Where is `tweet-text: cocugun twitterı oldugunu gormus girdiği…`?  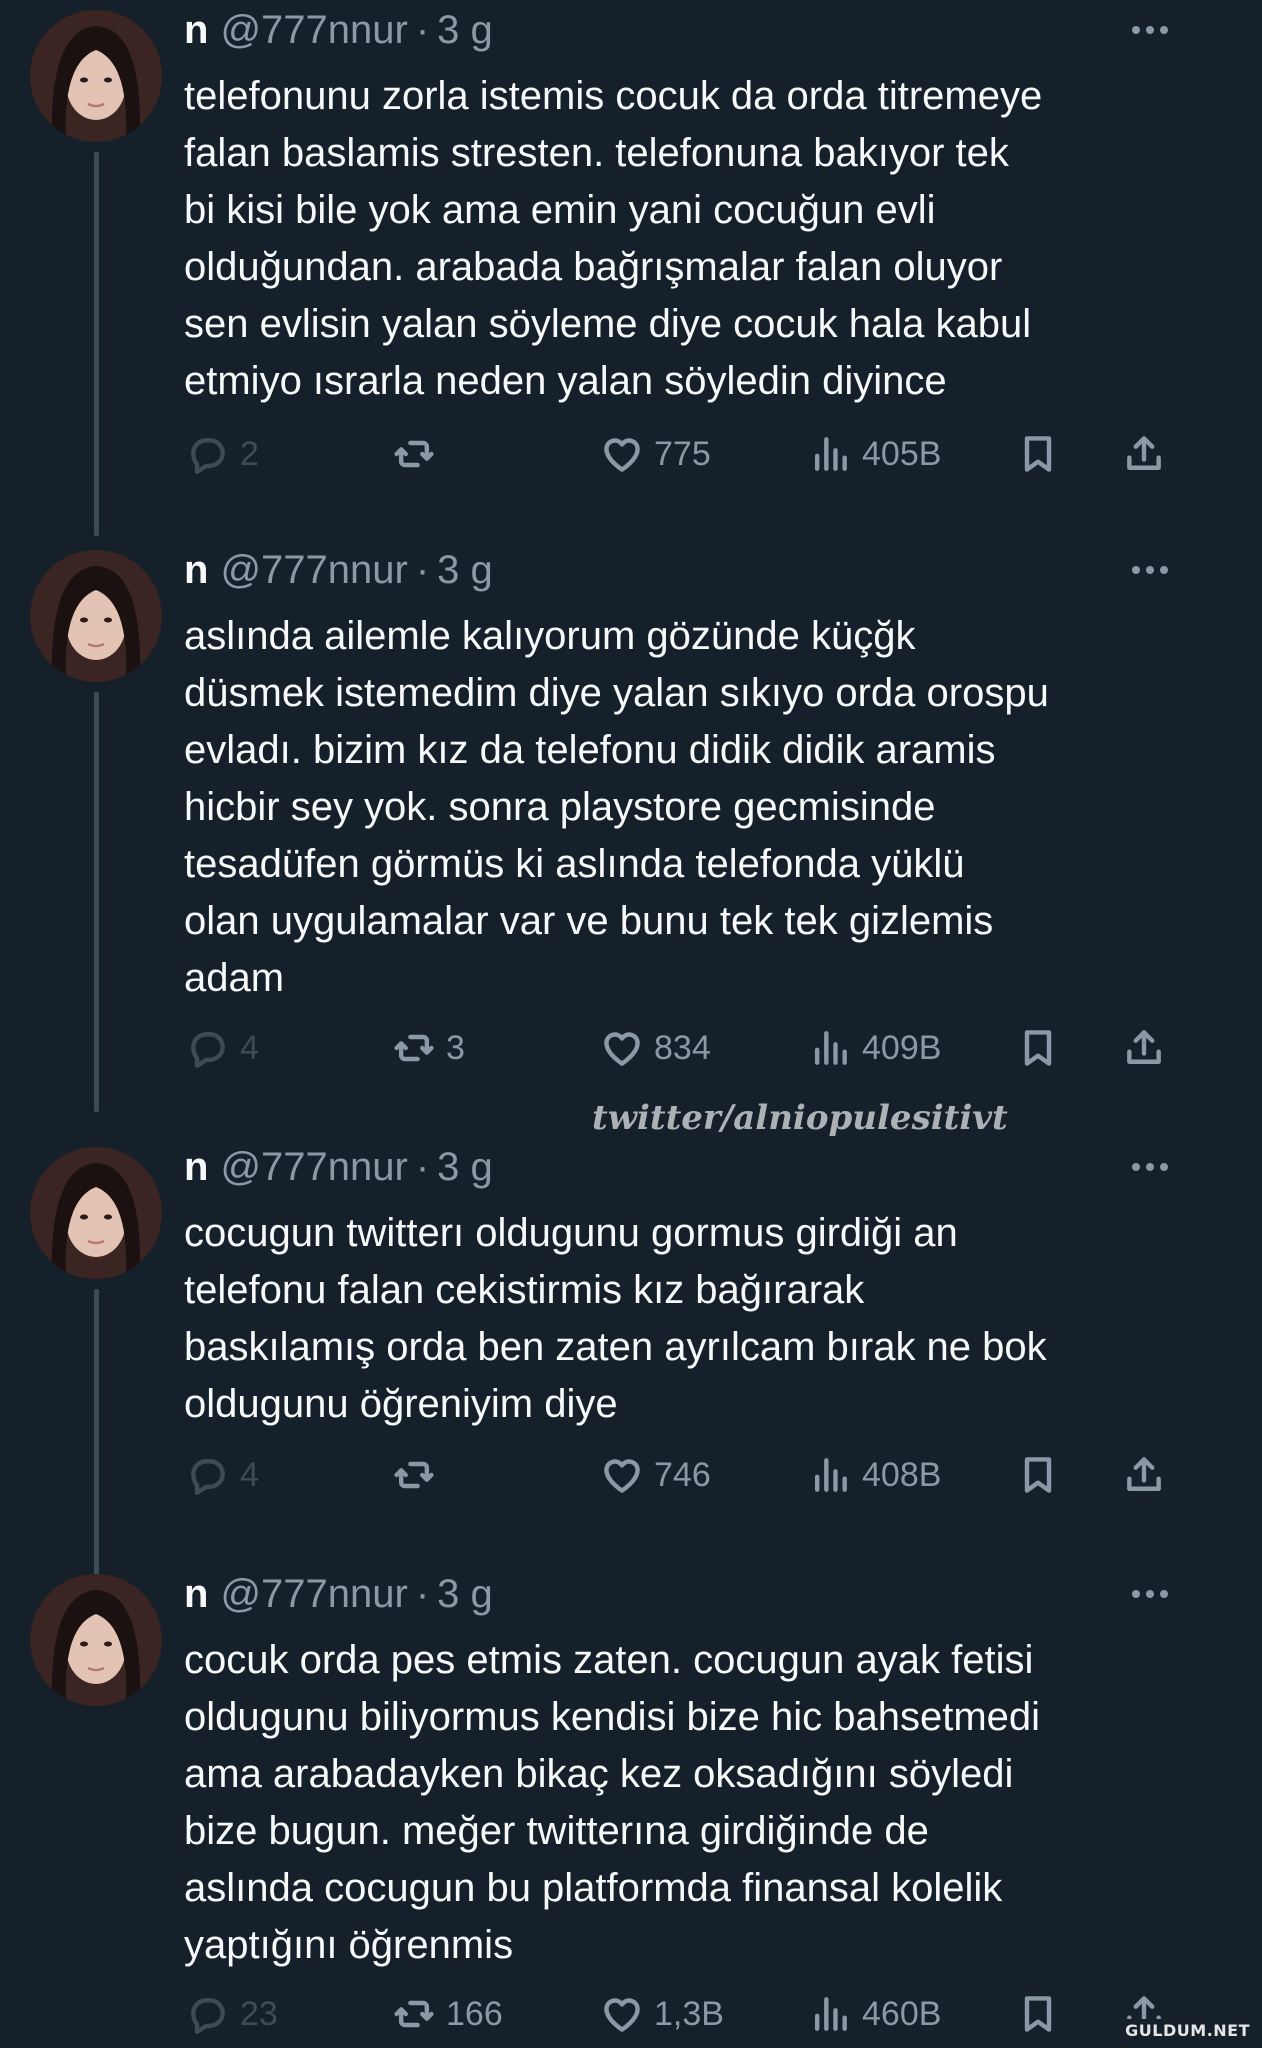
tweet-text: cocugun twitterı oldugunu gormus girdiği… is located at coordinates (679, 1319).